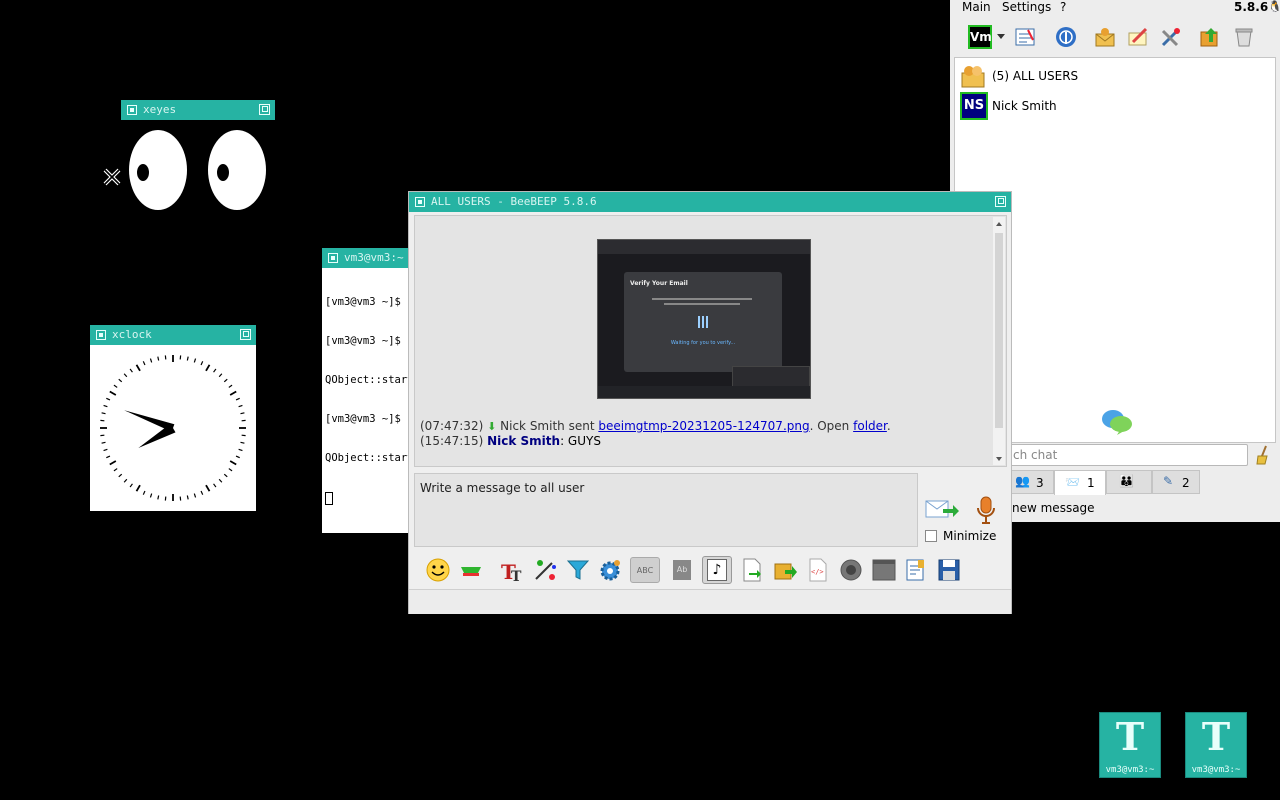  Describe the element at coordinates (514, 201) in the screenshot. I see `window-title: ALL USERS - BeeBEEP 5.8.6` at that location.